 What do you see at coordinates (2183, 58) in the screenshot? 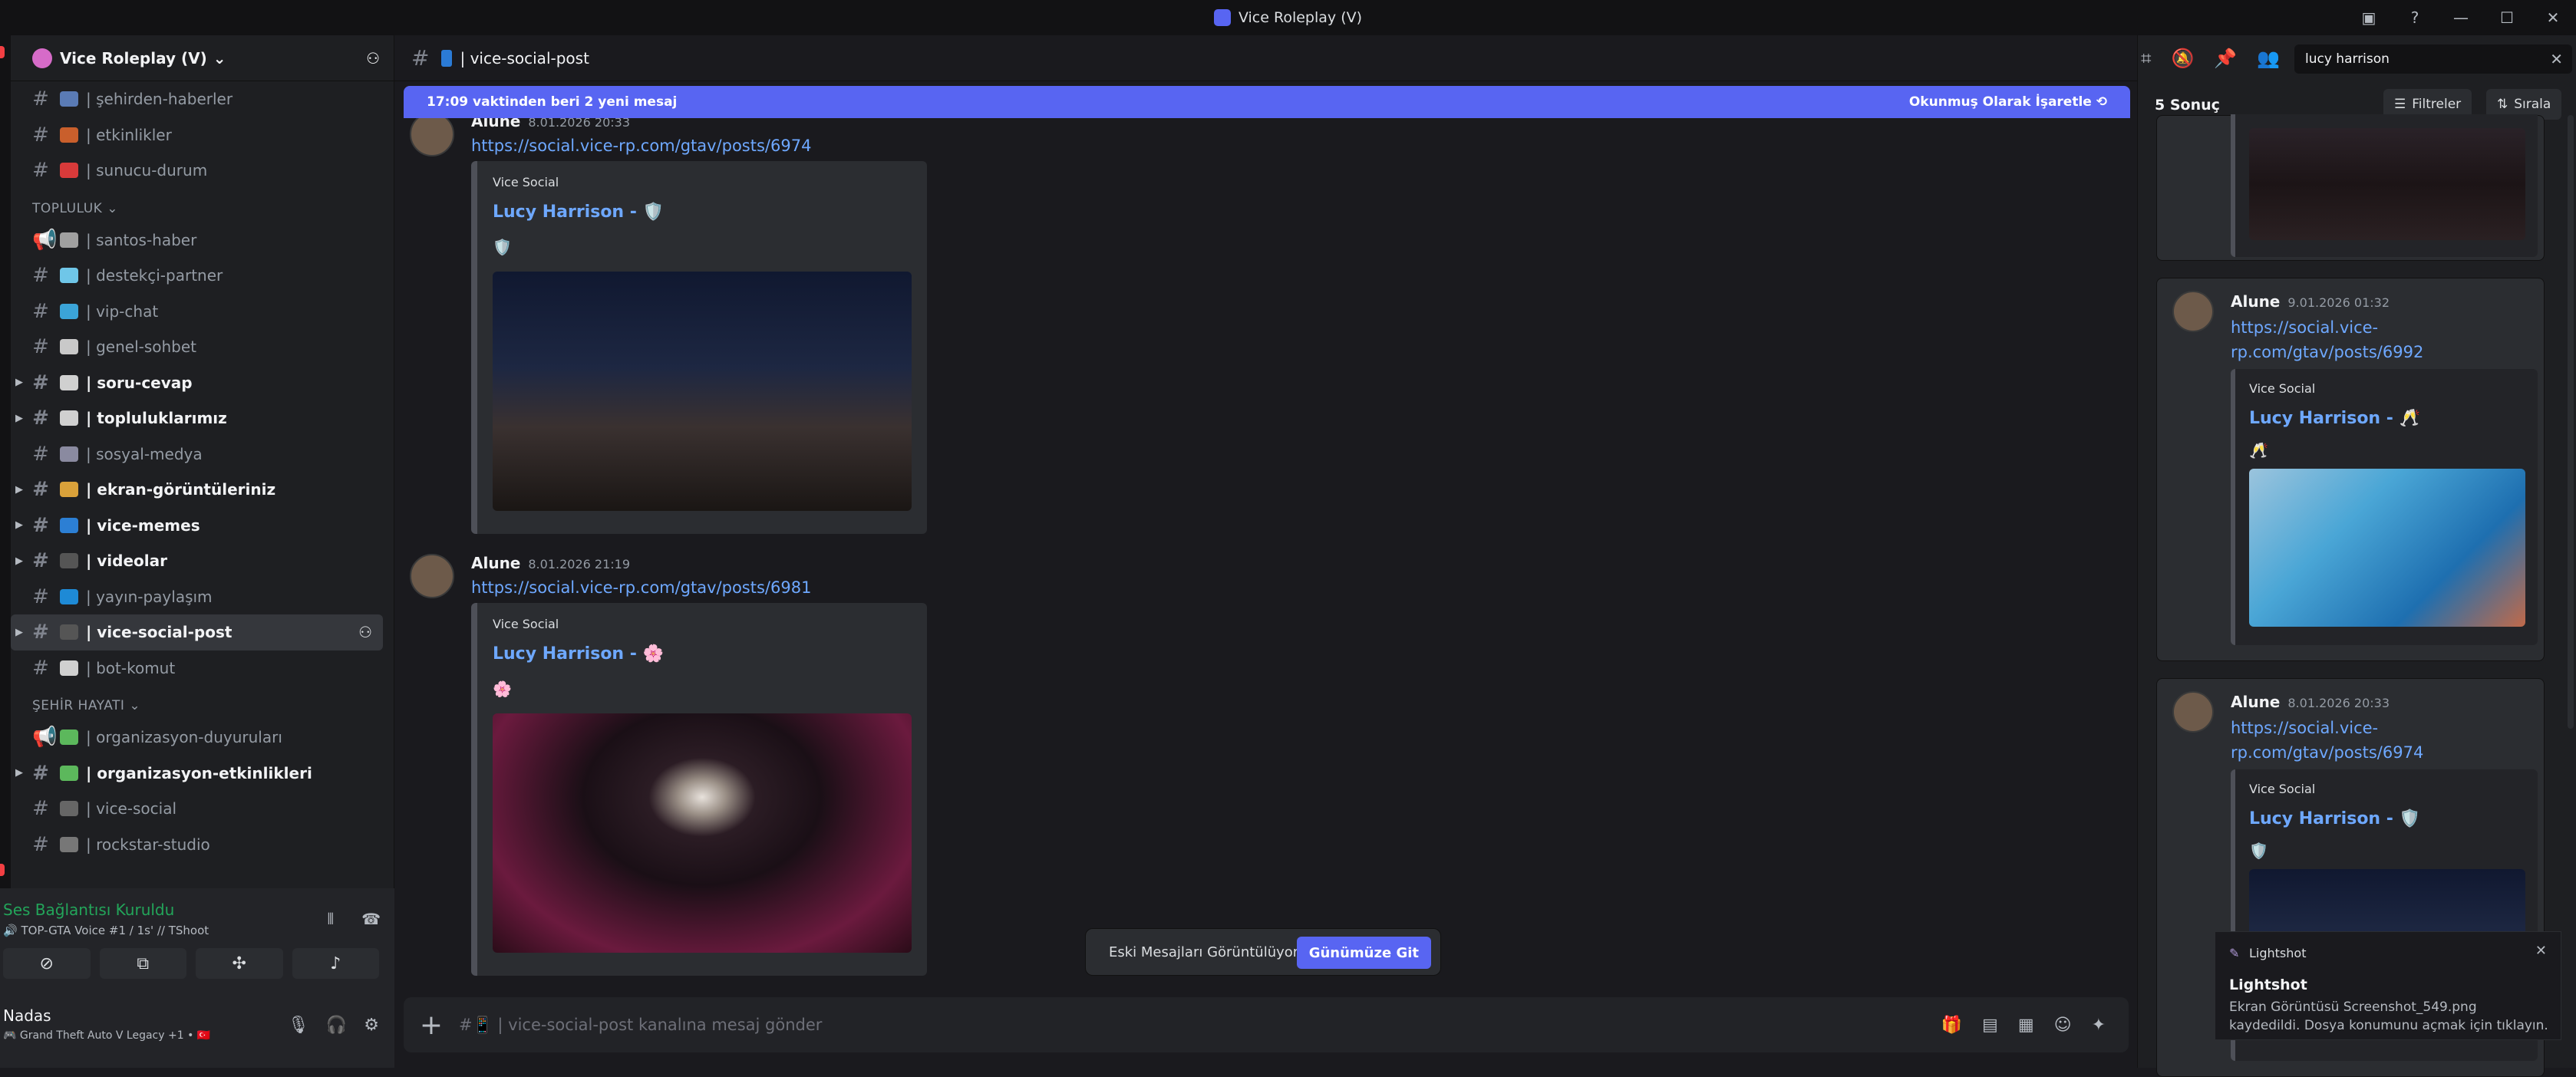
I see `mute-bell-icon: 🔕` at bounding box center [2183, 58].